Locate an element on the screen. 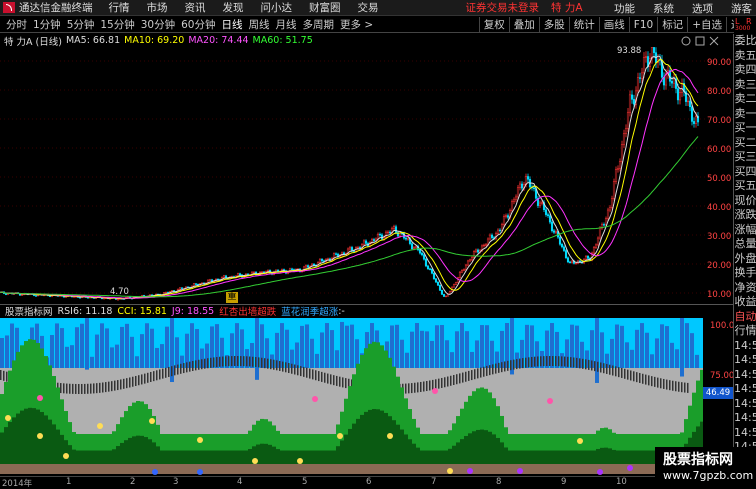 The width and height of the screenshot is (756, 489). period-15min: 15分钟 is located at coordinates (117, 24).